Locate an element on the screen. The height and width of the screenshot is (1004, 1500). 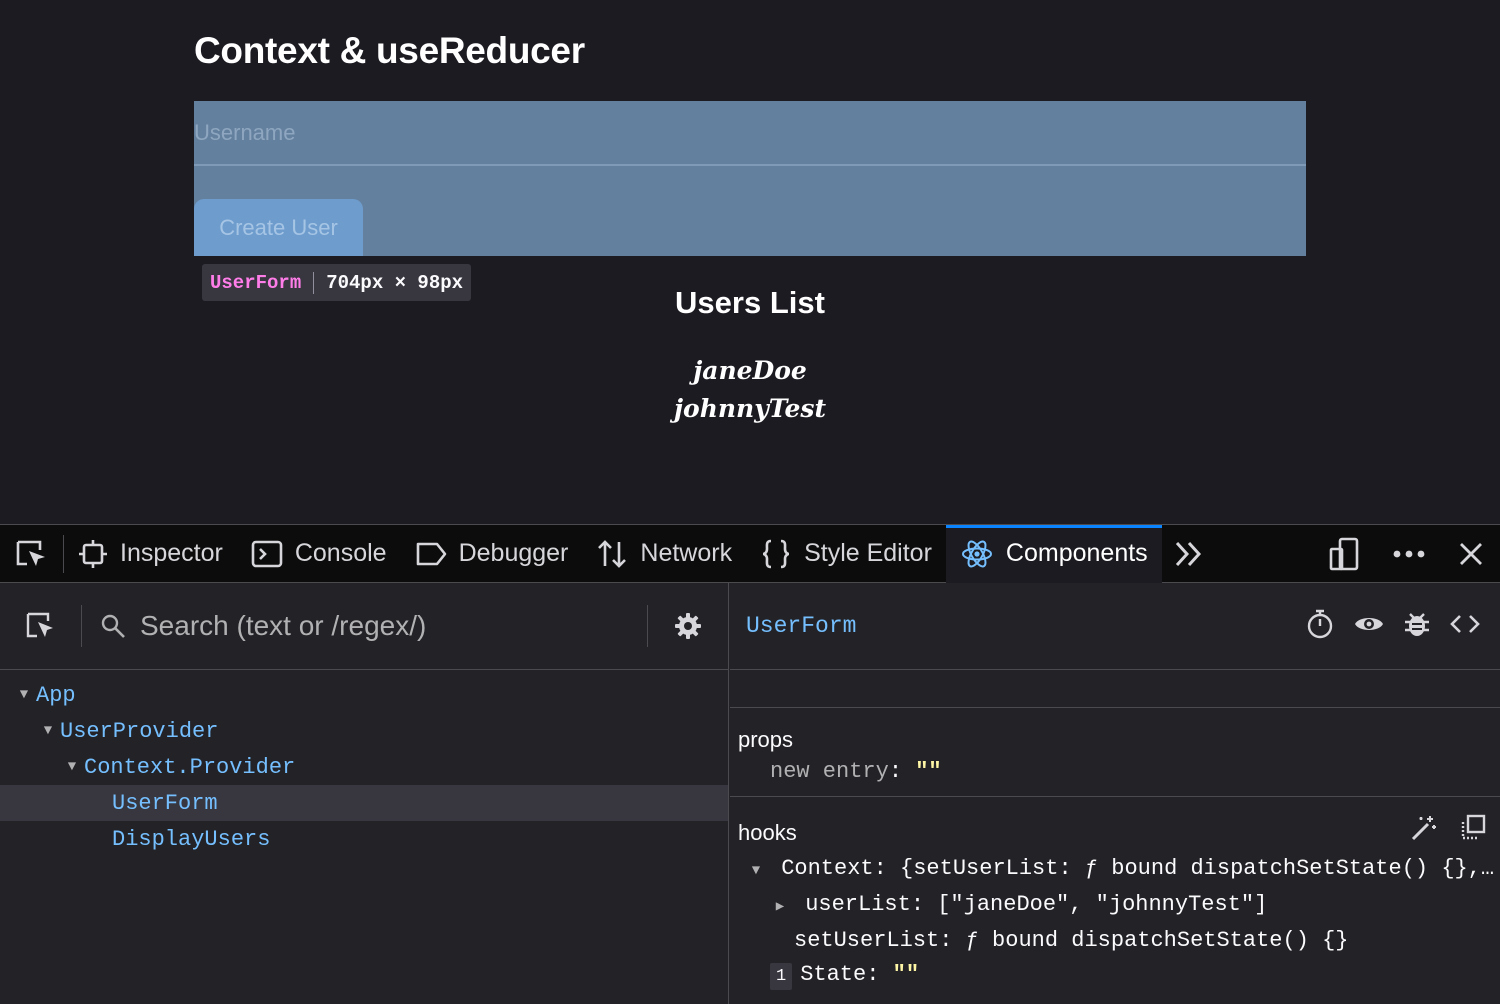
toolbar-right-controls is located at coordinates (1406, 554).